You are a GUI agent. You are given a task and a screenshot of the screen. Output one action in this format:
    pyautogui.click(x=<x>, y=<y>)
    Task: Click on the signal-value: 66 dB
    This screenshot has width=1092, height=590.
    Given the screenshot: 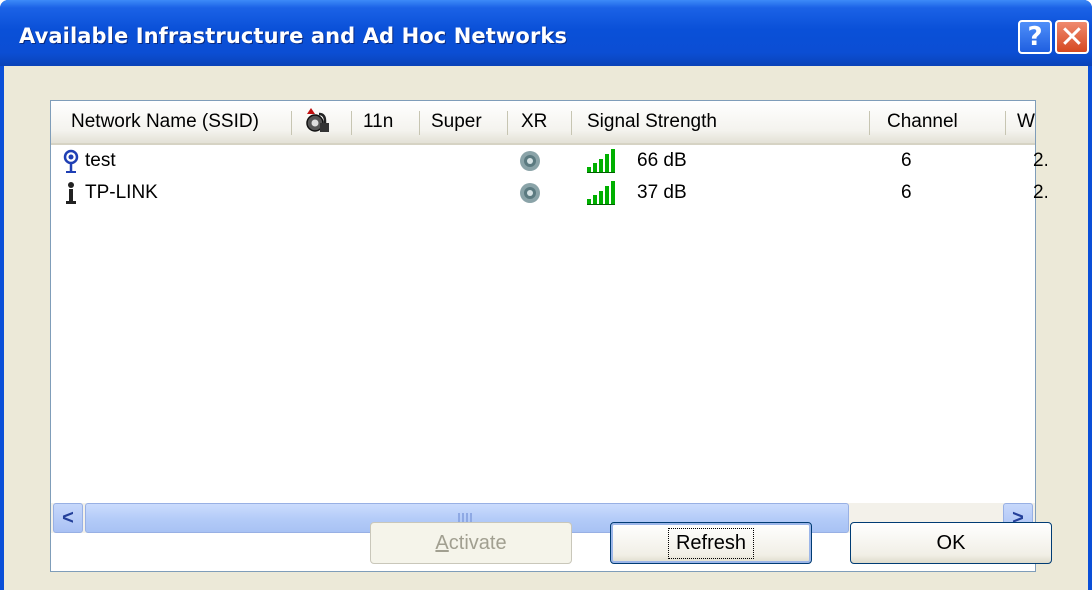 What is the action you would take?
    pyautogui.click(x=662, y=160)
    